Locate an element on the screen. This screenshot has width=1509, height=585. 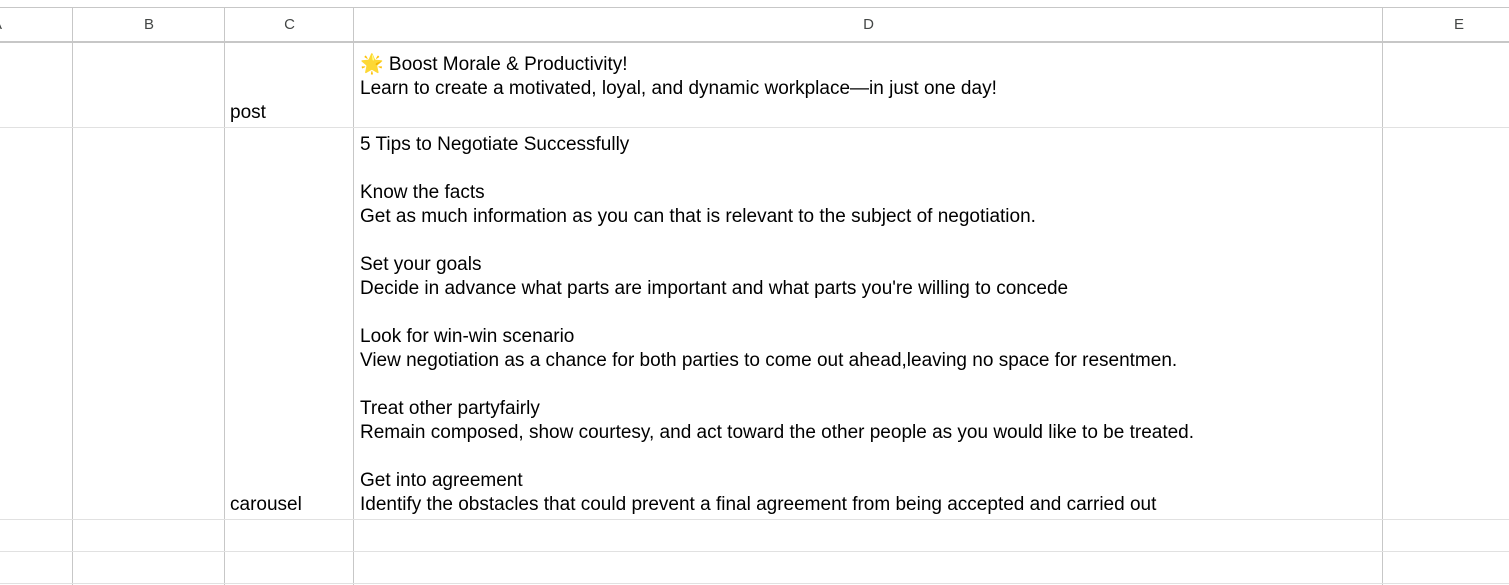
column-header-c: C is located at coordinates (289, 25).